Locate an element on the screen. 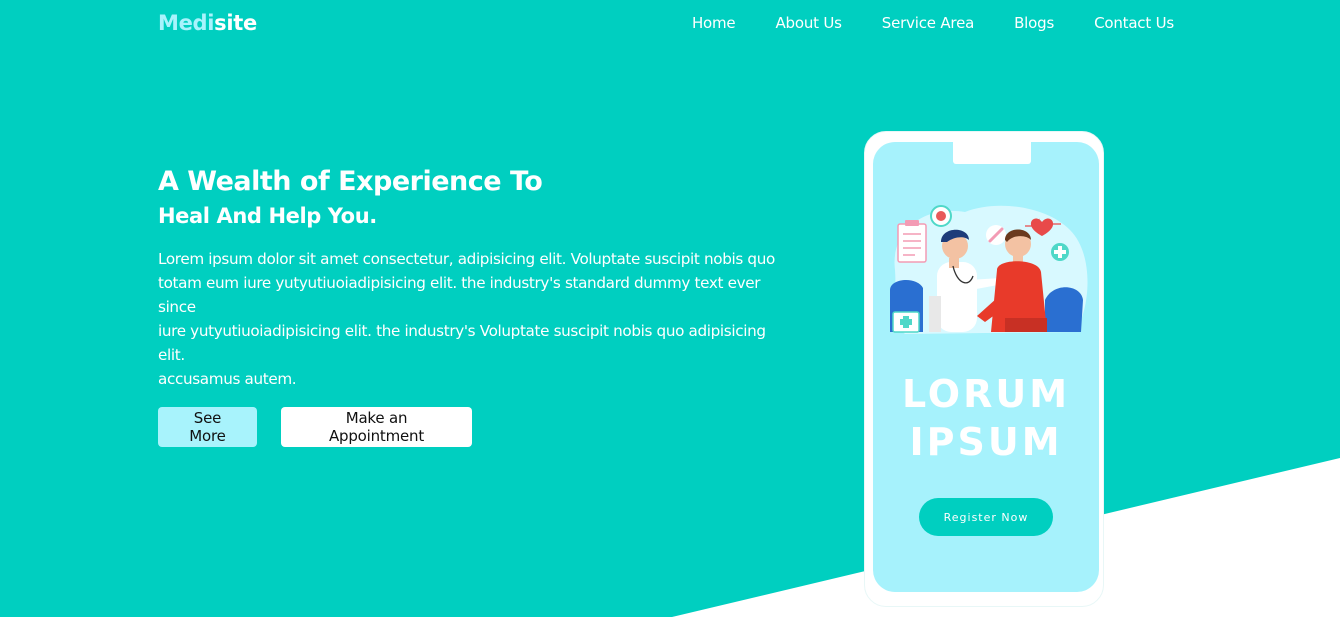  register-now-button: Register Now is located at coordinates (986, 517).